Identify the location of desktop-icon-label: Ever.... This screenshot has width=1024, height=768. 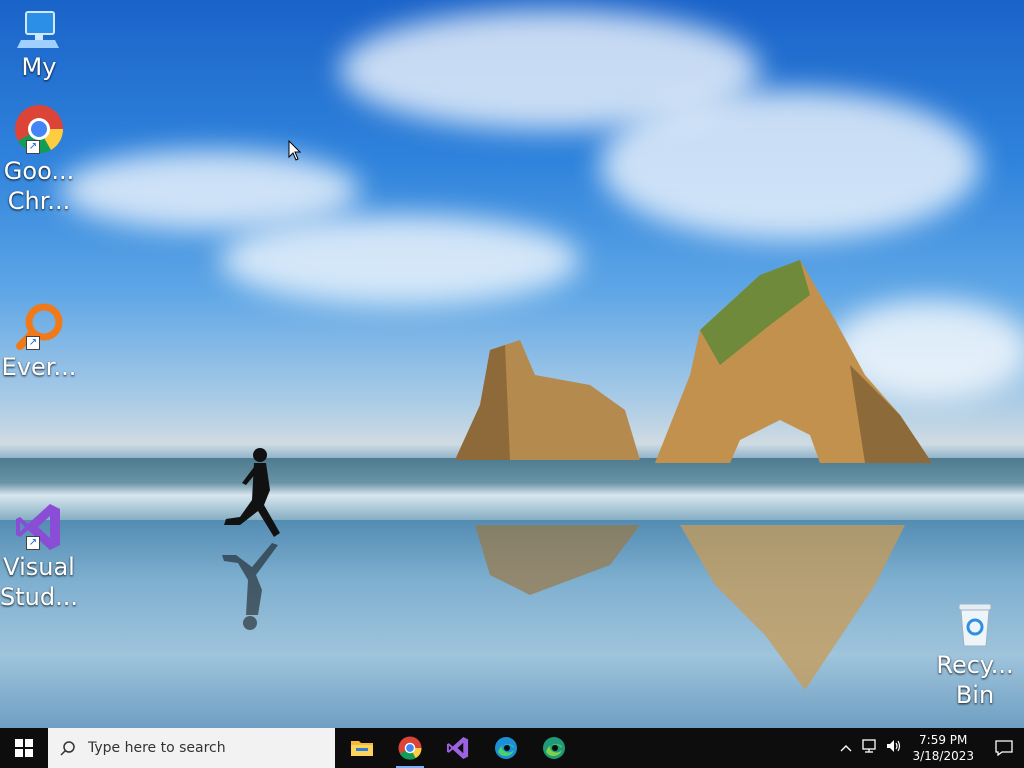
(39, 367).